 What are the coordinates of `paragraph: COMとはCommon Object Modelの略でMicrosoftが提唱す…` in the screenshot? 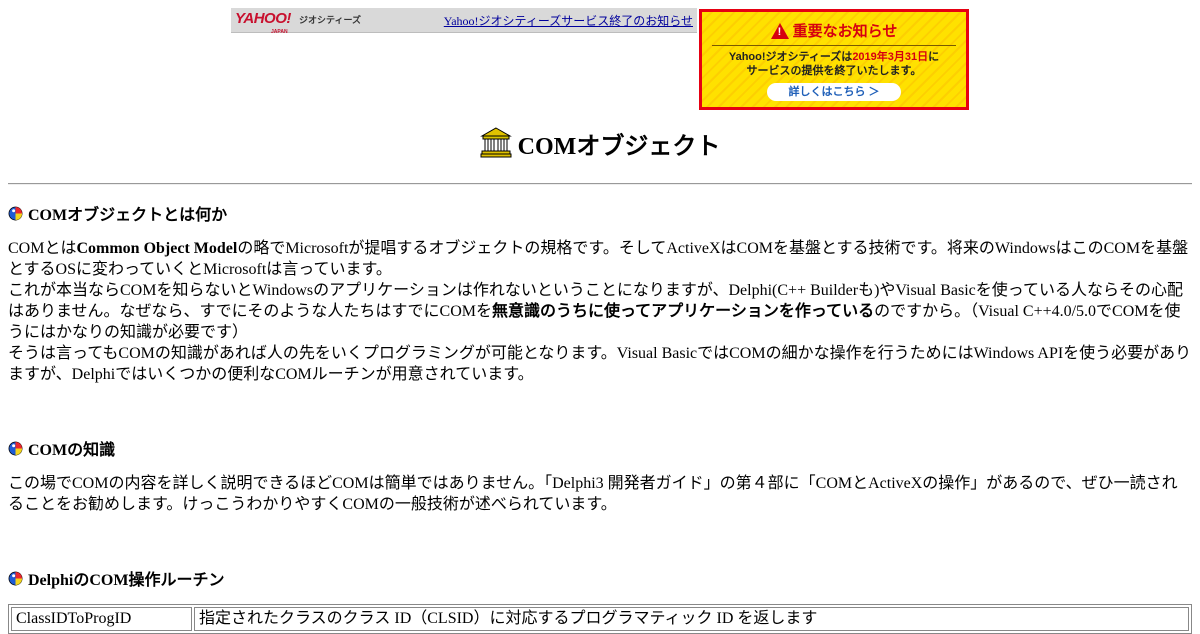 It's located at (600, 259).